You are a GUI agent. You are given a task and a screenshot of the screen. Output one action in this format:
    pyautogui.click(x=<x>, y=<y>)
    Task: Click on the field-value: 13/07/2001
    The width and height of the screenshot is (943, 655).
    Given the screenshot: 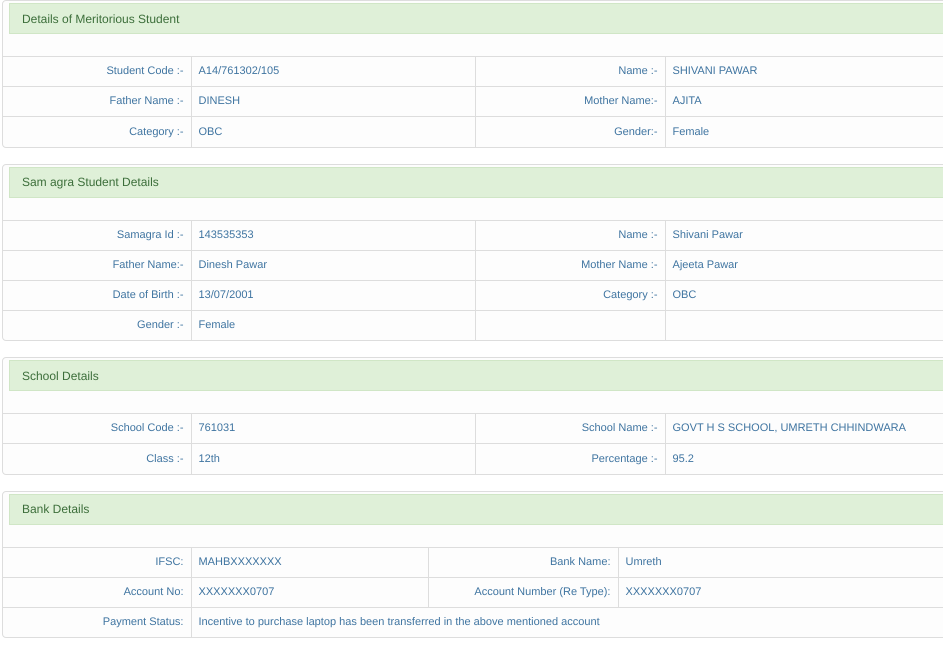 What is the action you would take?
    pyautogui.click(x=333, y=295)
    